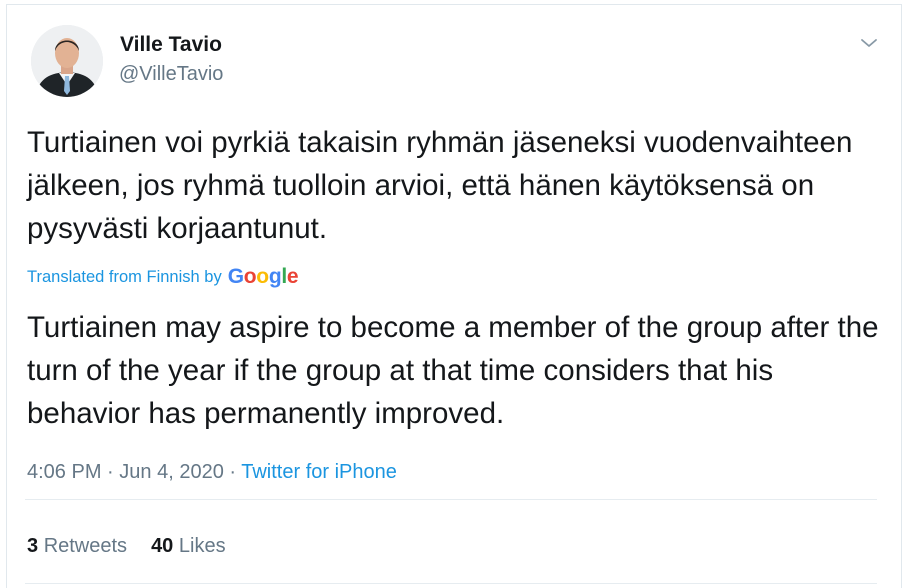 Image resolution: width=904 pixels, height=588 pixels. I want to click on avatar, so click(67, 61).